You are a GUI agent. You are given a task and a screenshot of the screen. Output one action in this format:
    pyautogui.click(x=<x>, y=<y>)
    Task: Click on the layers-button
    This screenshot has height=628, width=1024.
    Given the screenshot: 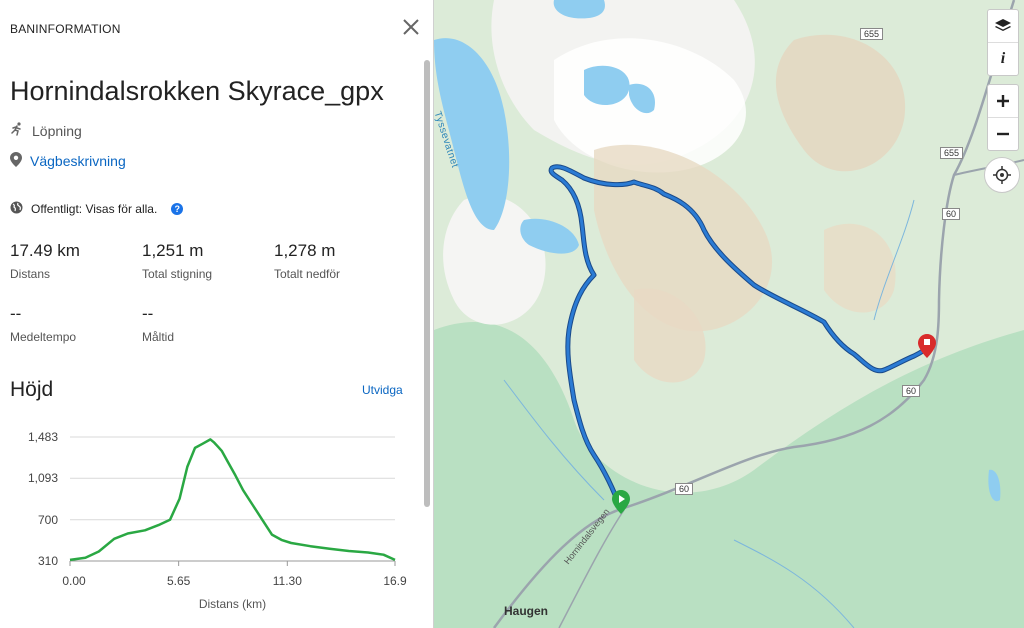 What is the action you would take?
    pyautogui.click(x=1003, y=26)
    